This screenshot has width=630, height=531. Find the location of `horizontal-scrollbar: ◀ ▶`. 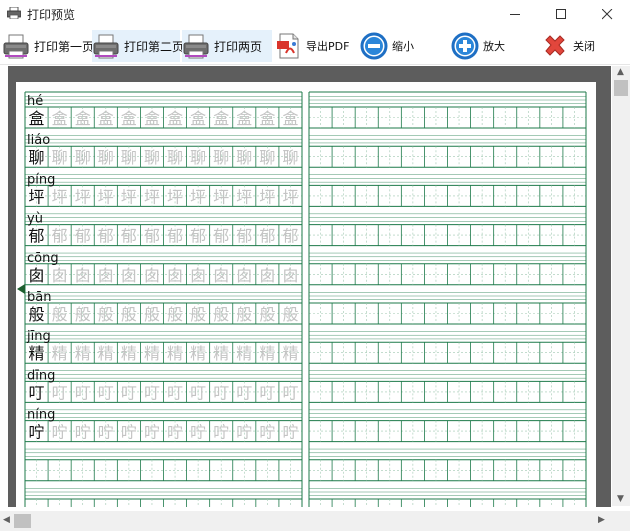

horizontal-scrollbar: ◀ ▶ is located at coordinates (306, 521).